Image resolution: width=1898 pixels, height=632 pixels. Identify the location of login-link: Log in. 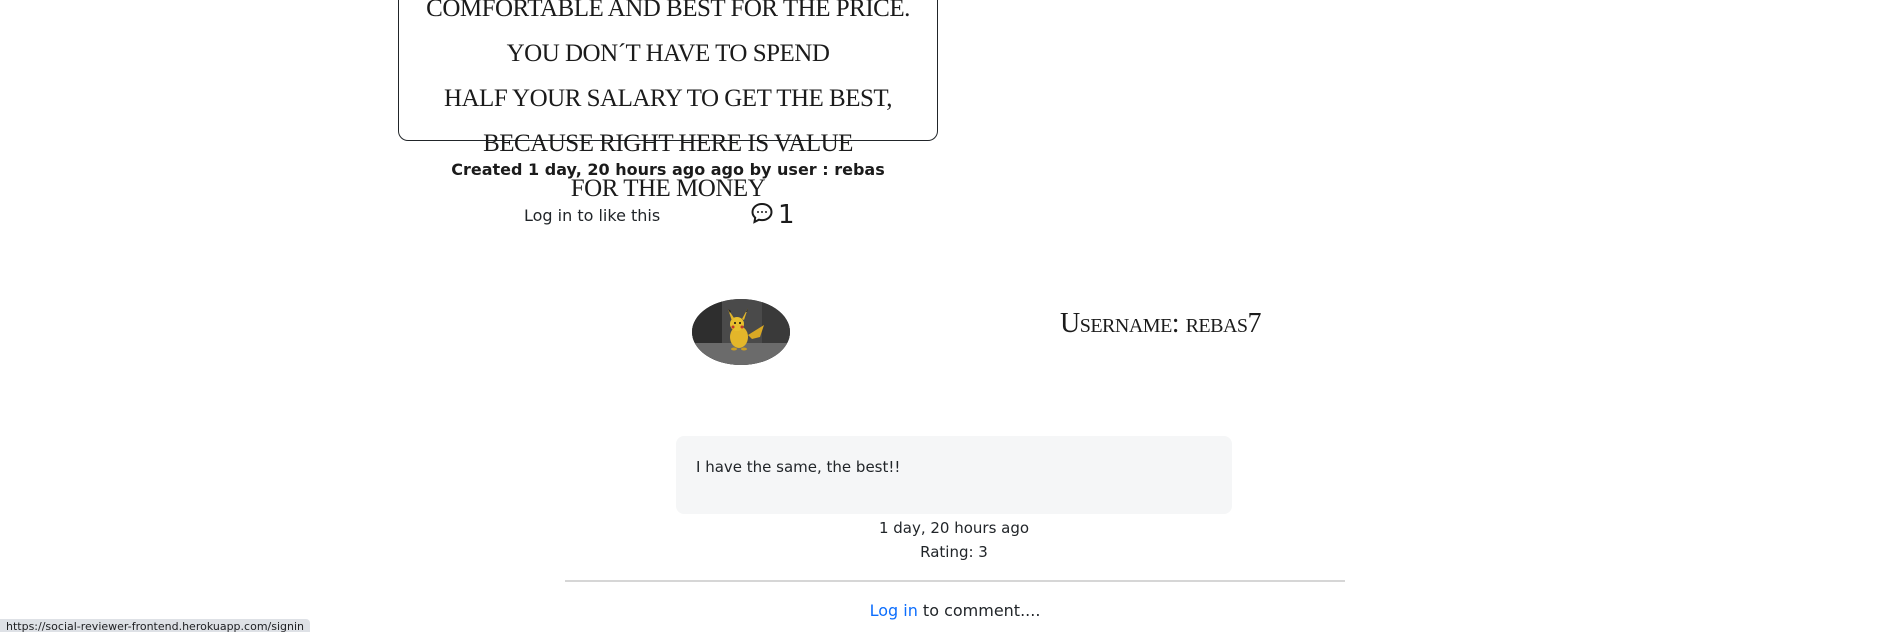
(894, 610).